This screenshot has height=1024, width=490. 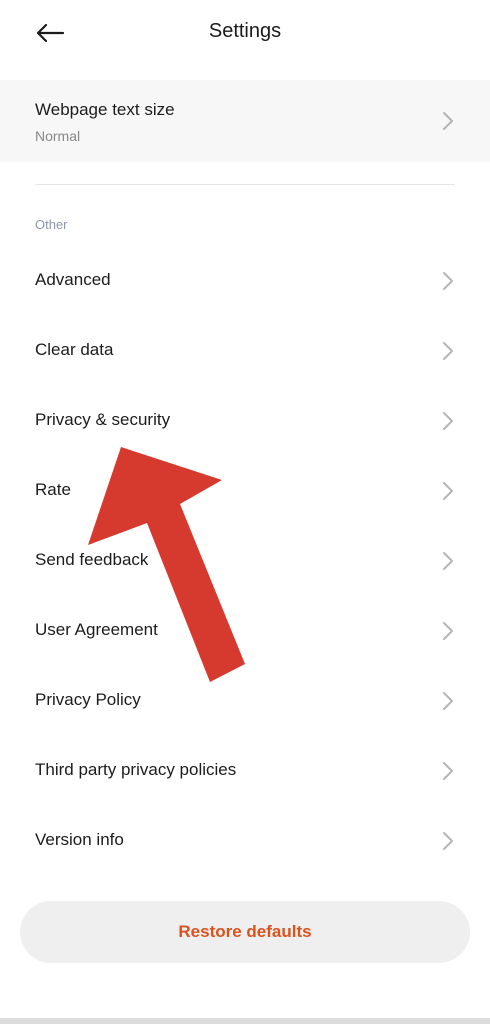 What do you see at coordinates (245, 184) in the screenshot?
I see `divider` at bounding box center [245, 184].